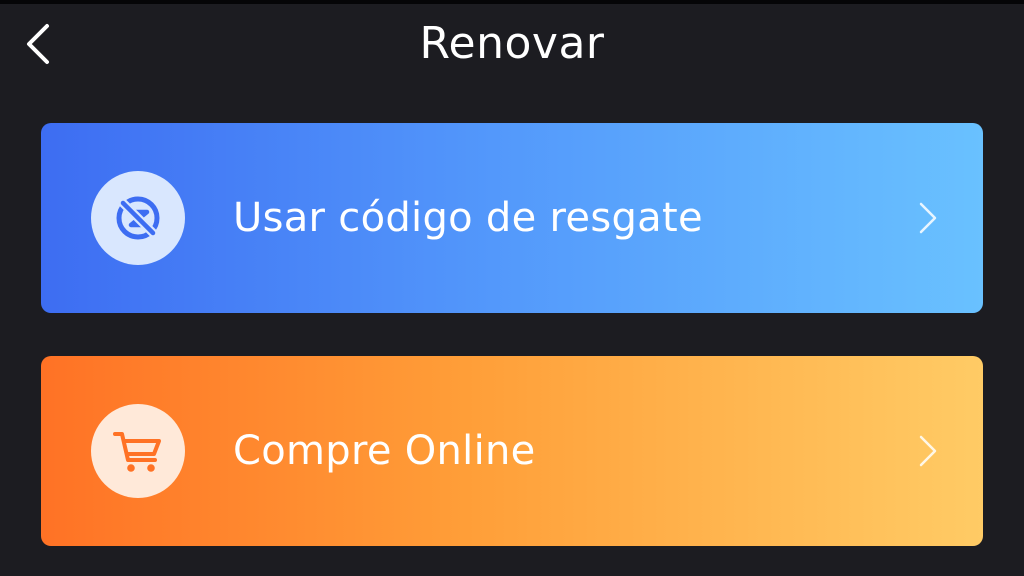 This screenshot has width=1024, height=576. I want to click on cart-icon-badge, so click(138, 451).